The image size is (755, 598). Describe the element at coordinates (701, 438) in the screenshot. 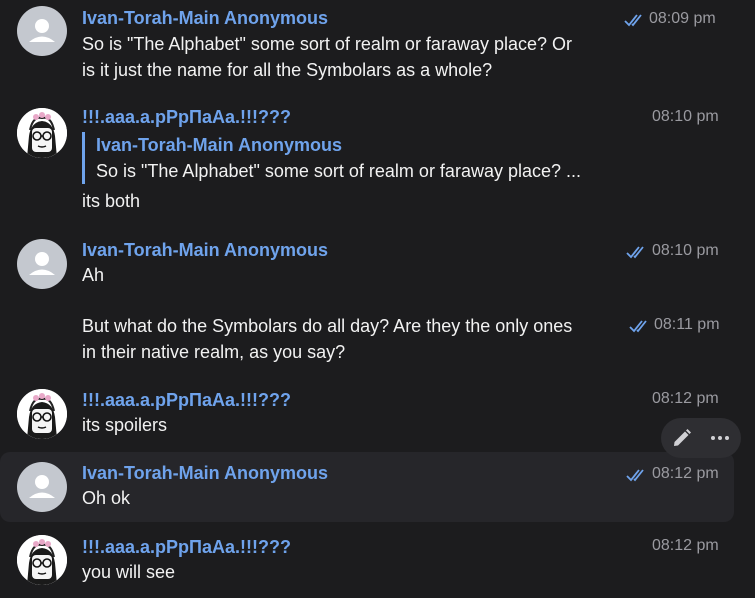

I see `message-actions` at that location.